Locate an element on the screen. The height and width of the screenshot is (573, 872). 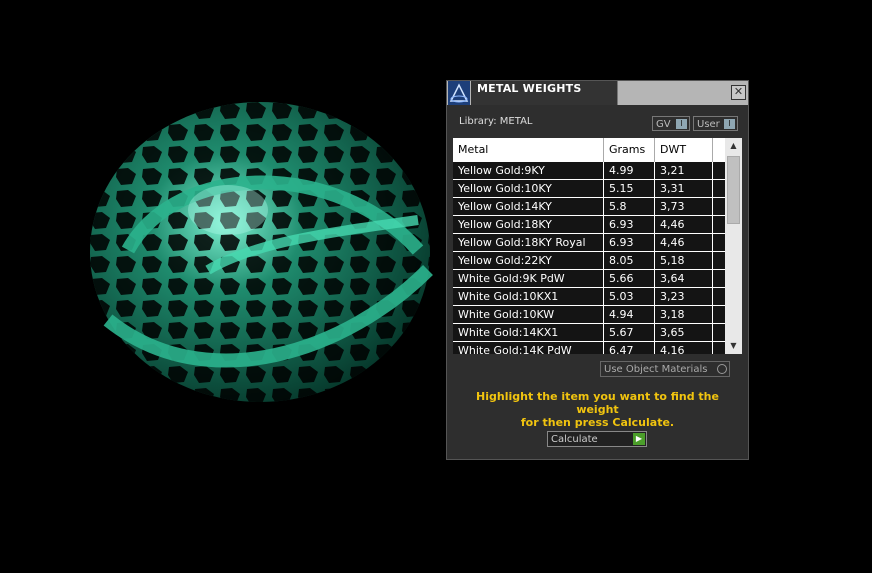
table-row: White Gold:10KW 4.94 3,18 is located at coordinates (589, 315).